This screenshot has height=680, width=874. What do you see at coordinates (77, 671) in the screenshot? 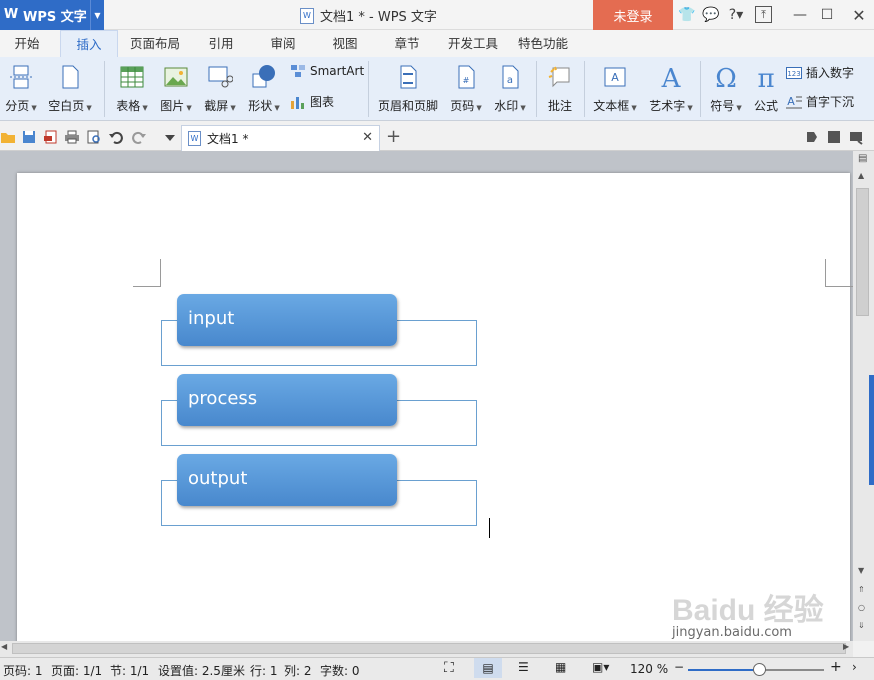
I see `status-pages: 页面: 1/1` at bounding box center [77, 671].